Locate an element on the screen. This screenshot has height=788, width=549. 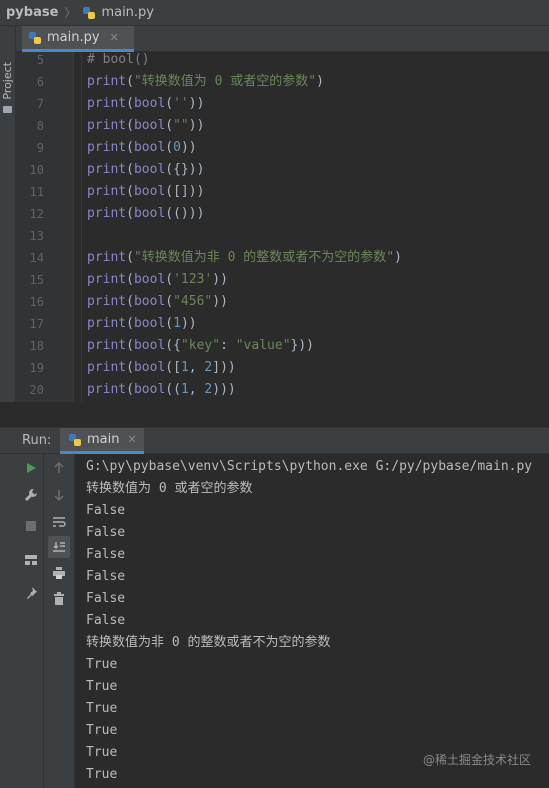
rerun-button is located at coordinates (31, 468).